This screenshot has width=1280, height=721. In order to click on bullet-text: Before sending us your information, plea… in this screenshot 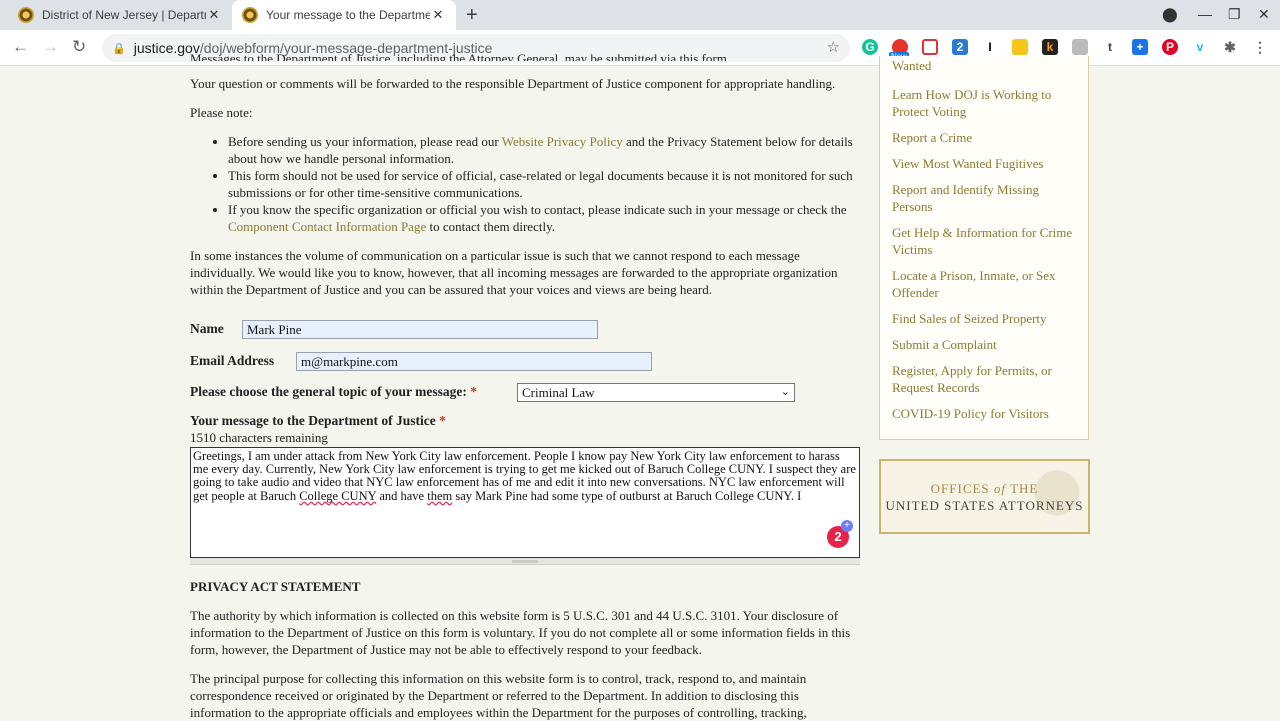, I will do `click(365, 141)`.